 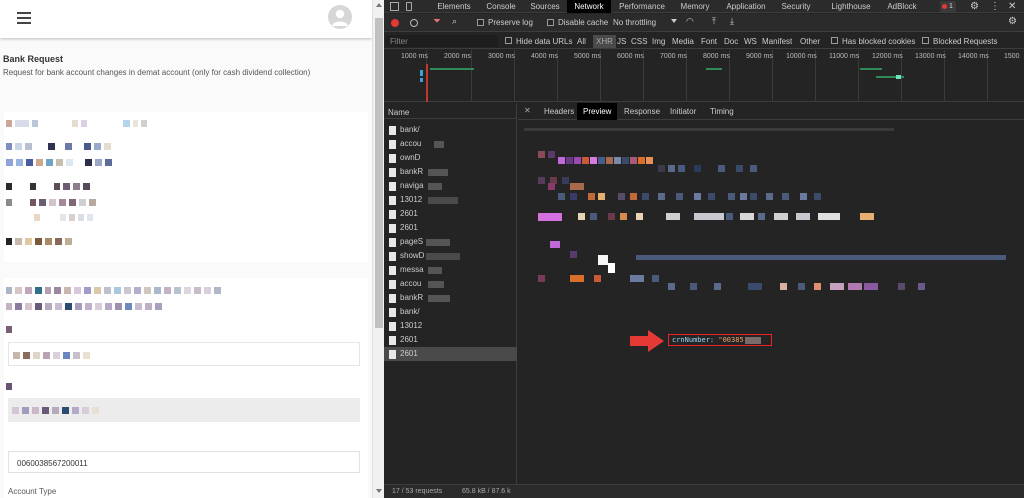 What do you see at coordinates (559, 111) in the screenshot?
I see `tab-headers: Headers` at bounding box center [559, 111].